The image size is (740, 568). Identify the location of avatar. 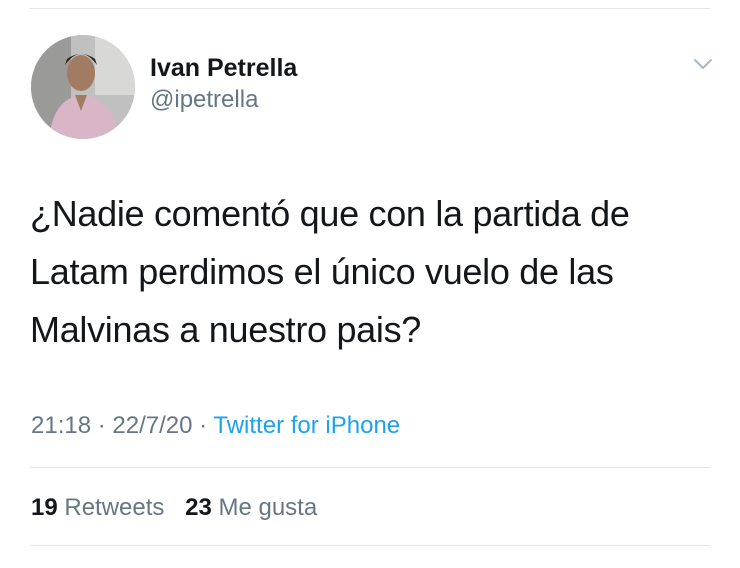
(83, 87).